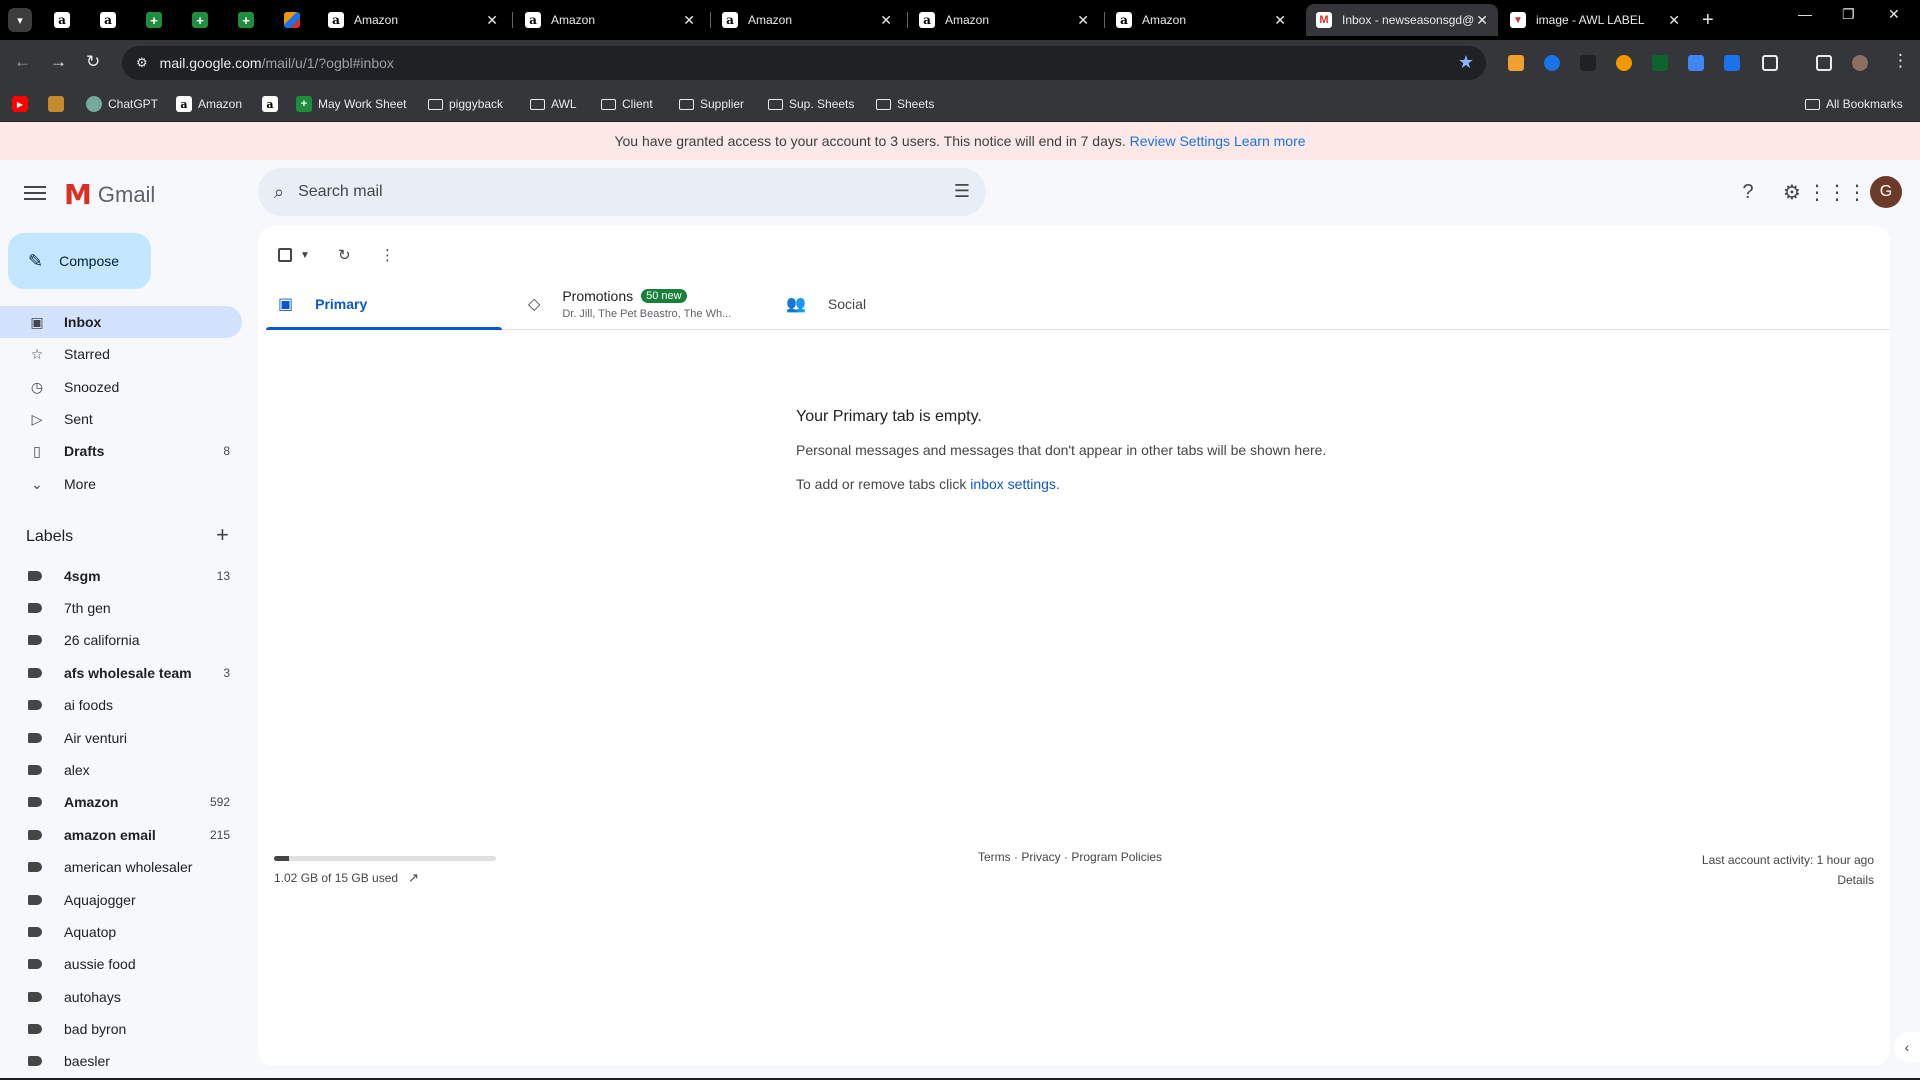 The image size is (1920, 1080). What do you see at coordinates (79, 261) in the screenshot?
I see `compose-button: ✎ Compose` at bounding box center [79, 261].